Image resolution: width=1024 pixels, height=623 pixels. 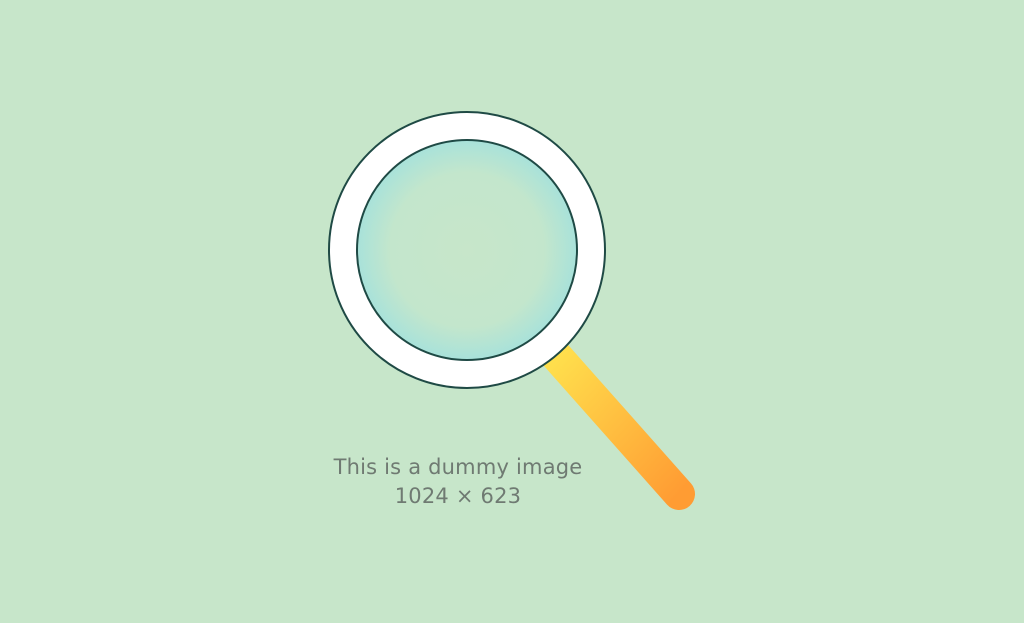 I want to click on placeholder-caption: This is a dummy image 1024 × 623, so click(x=458, y=482).